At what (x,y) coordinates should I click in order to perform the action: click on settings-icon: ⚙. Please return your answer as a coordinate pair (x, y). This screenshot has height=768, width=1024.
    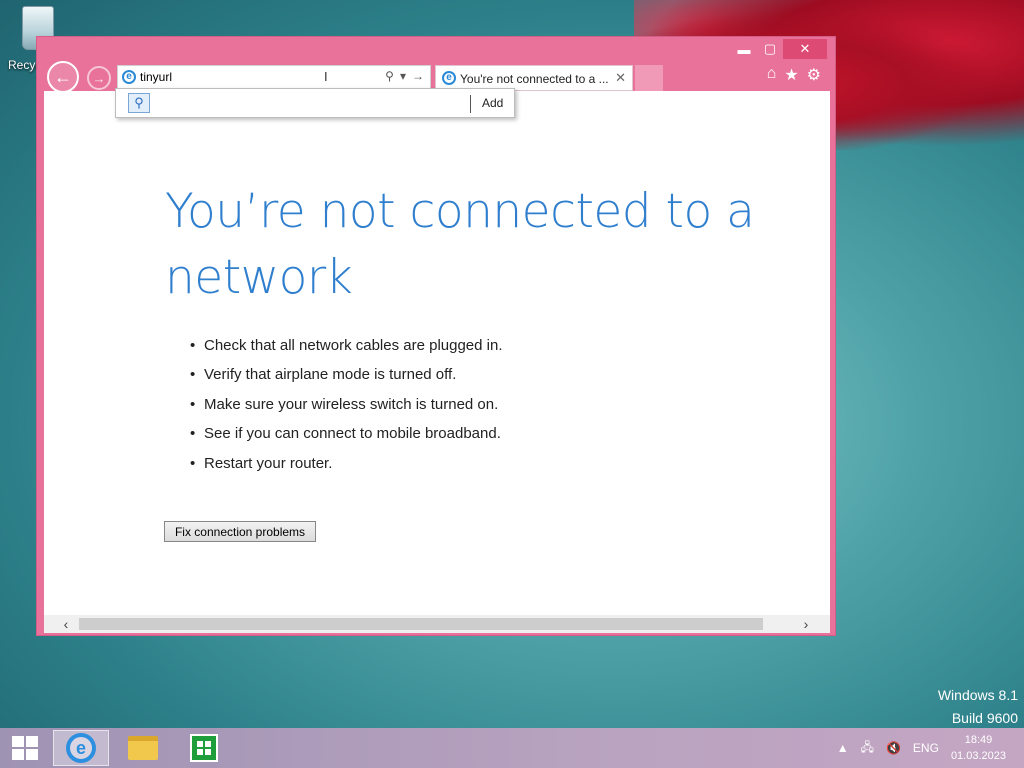
    Looking at the image, I should click on (814, 75).